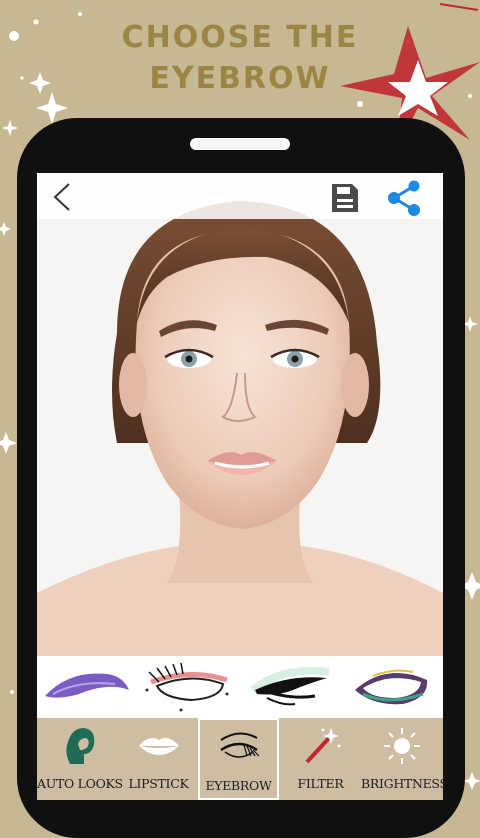  I want to click on headline-line-1: CHOOSE THE, so click(240, 37).